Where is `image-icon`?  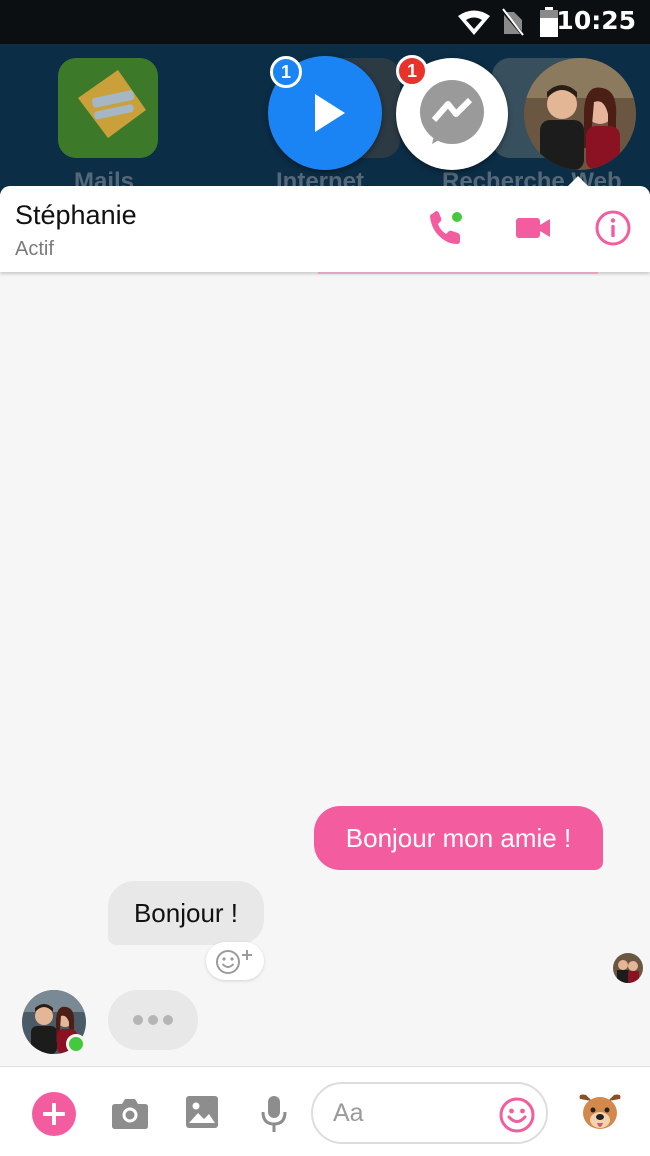
image-icon is located at coordinates (202, 1112).